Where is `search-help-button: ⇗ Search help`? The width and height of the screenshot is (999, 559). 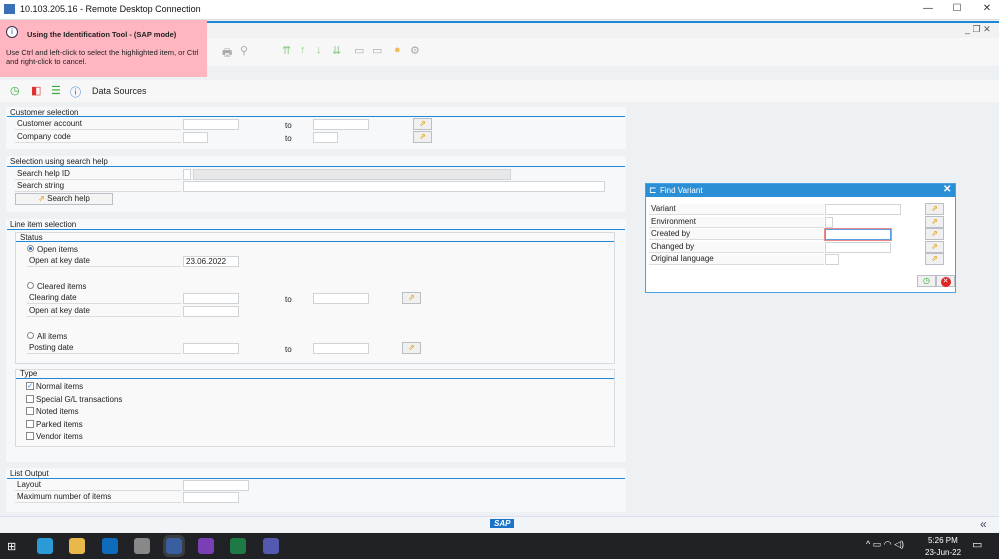
search-help-button: ⇗ Search help is located at coordinates (64, 199).